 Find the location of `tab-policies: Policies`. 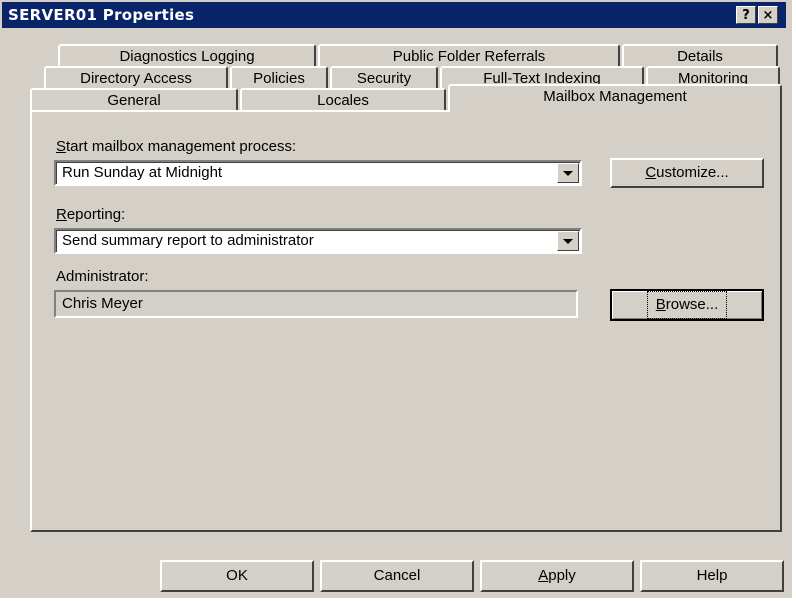

tab-policies: Policies is located at coordinates (279, 77).